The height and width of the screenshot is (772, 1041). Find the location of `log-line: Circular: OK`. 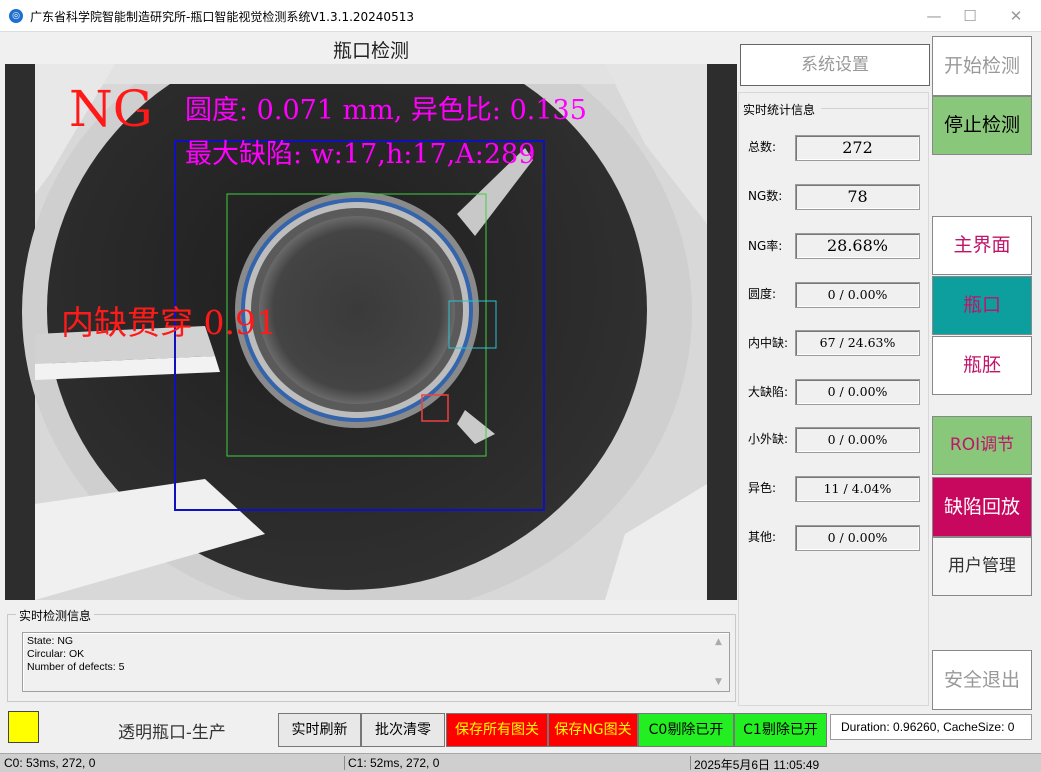

log-line: Circular: OK is located at coordinates (56, 654).